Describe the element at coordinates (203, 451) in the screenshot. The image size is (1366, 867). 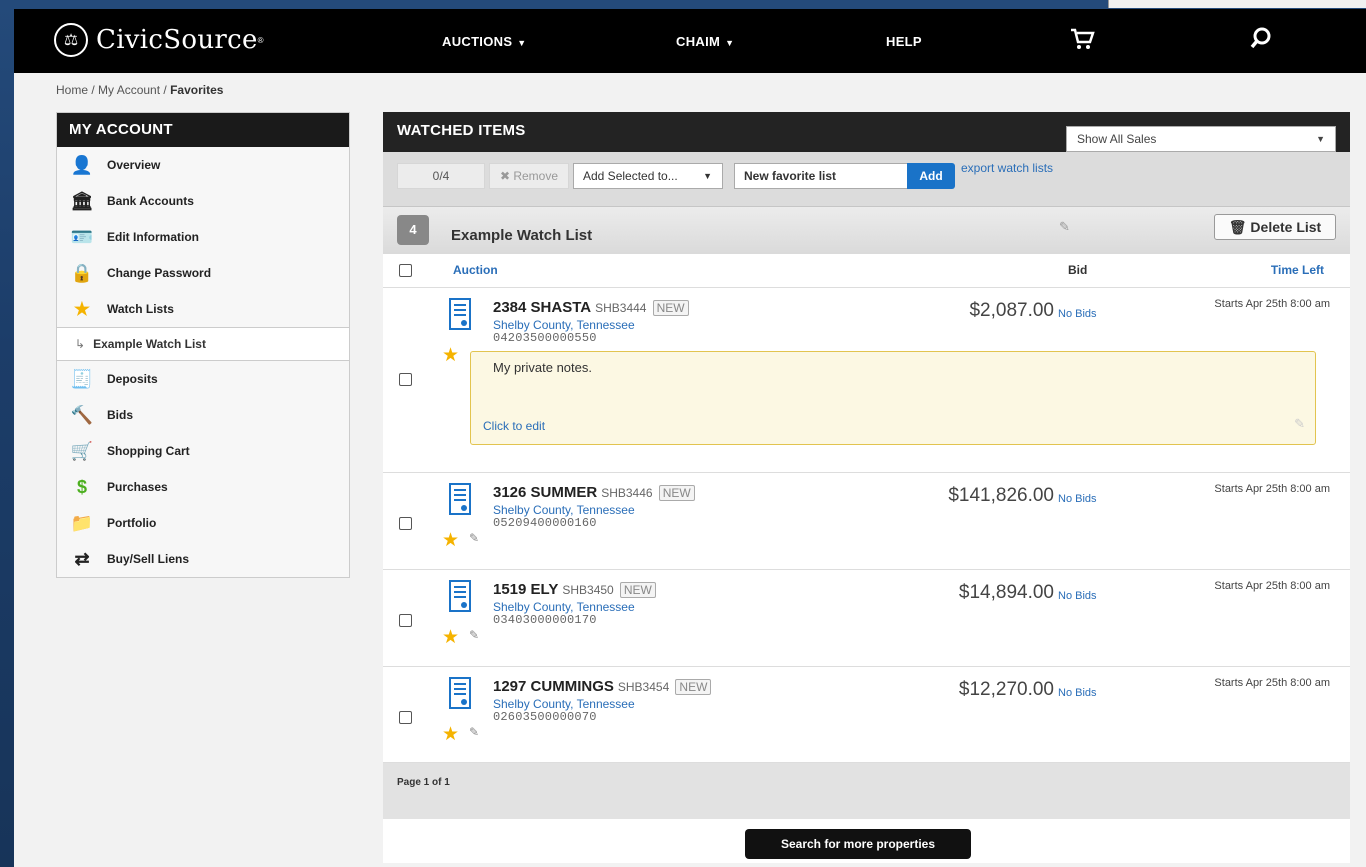
I see `sidebar-item-shopping-cart: 🛒 Shopping Cart` at that location.